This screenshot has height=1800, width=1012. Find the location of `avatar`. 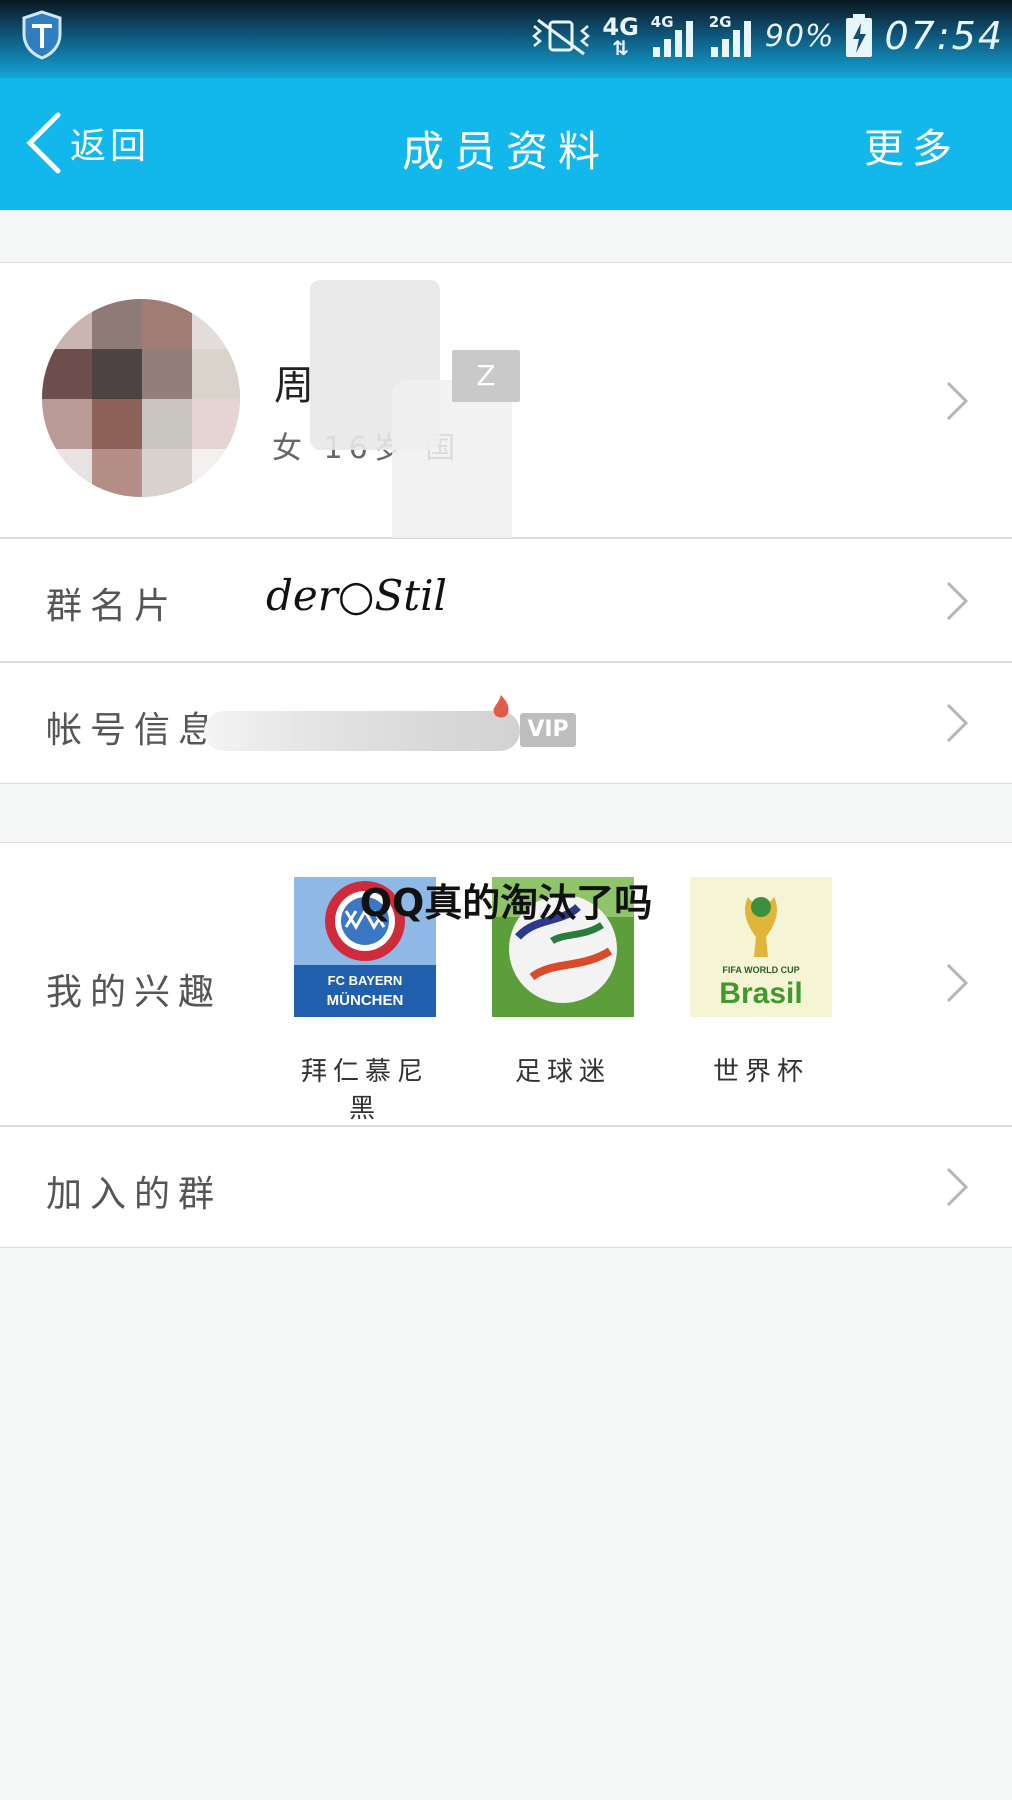

avatar is located at coordinates (141, 398).